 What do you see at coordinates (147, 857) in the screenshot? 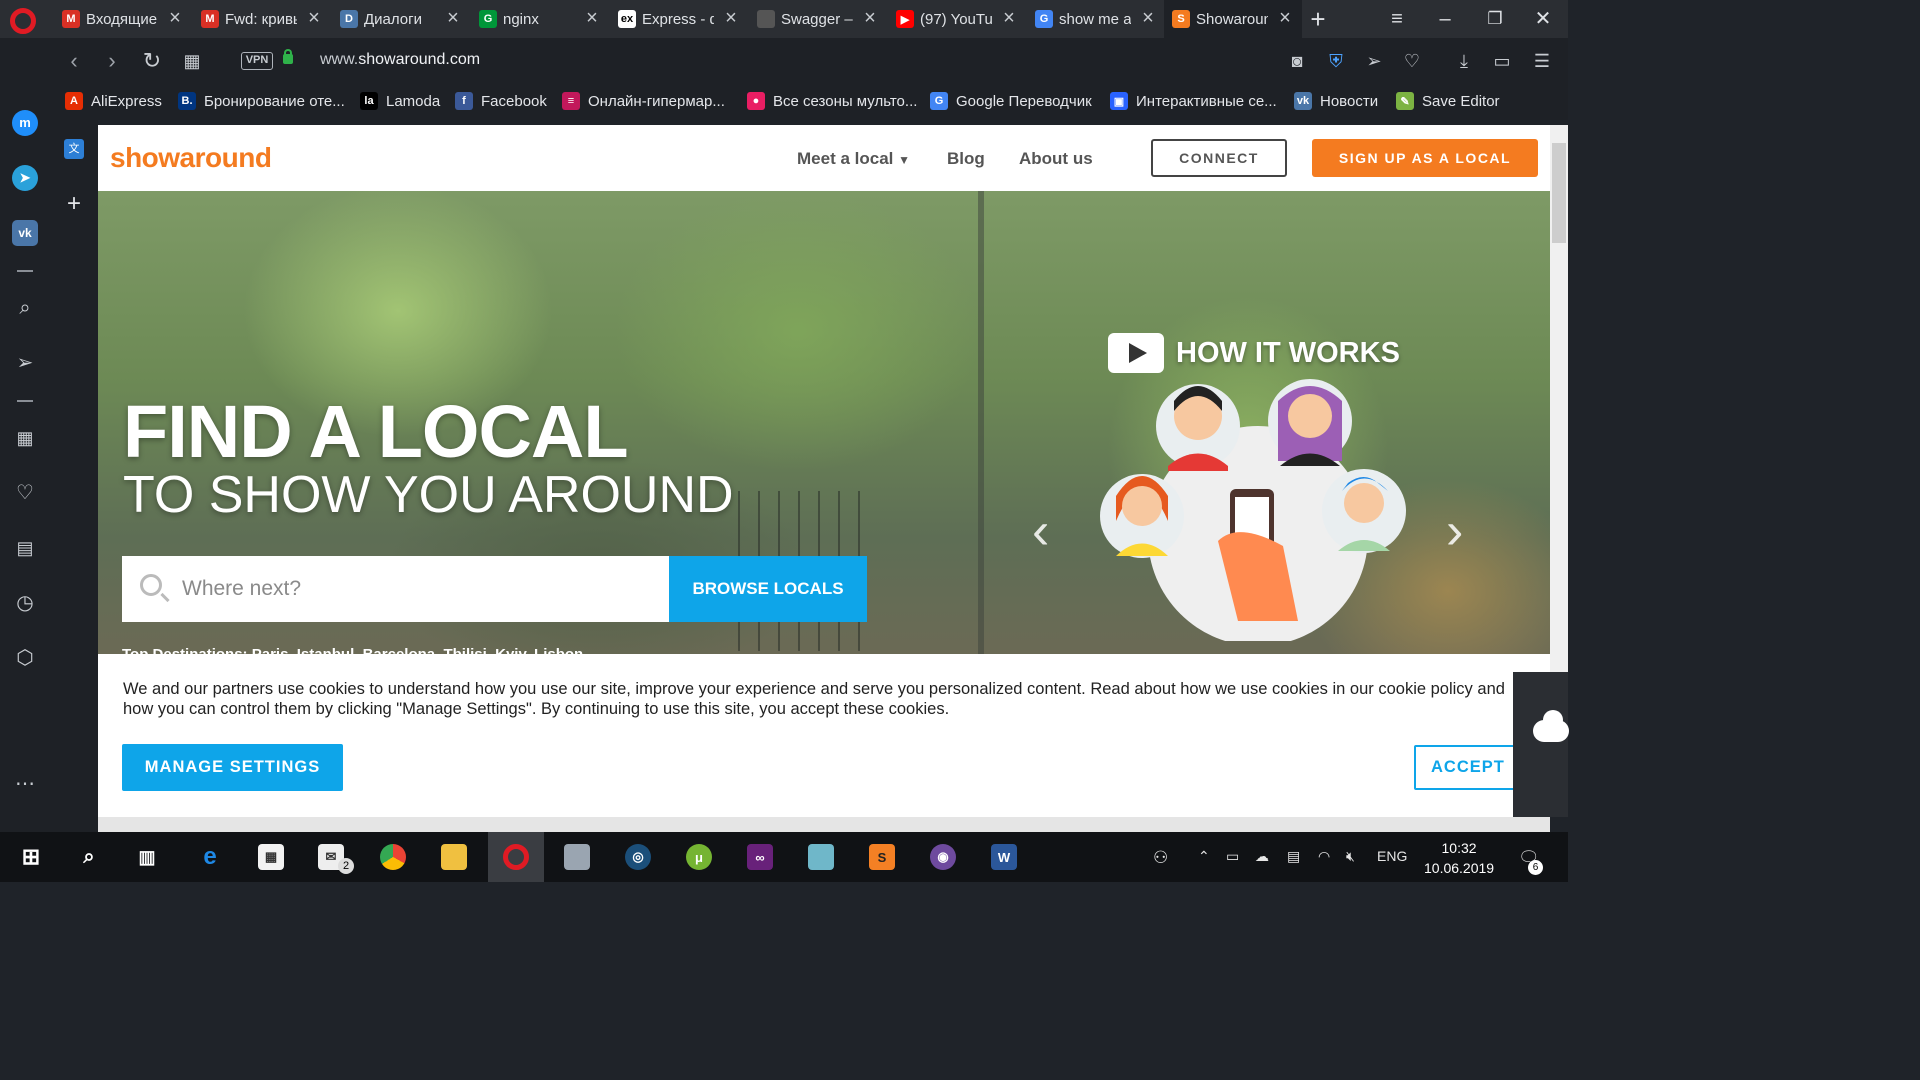
I see `task-view-icon: ▥` at bounding box center [147, 857].